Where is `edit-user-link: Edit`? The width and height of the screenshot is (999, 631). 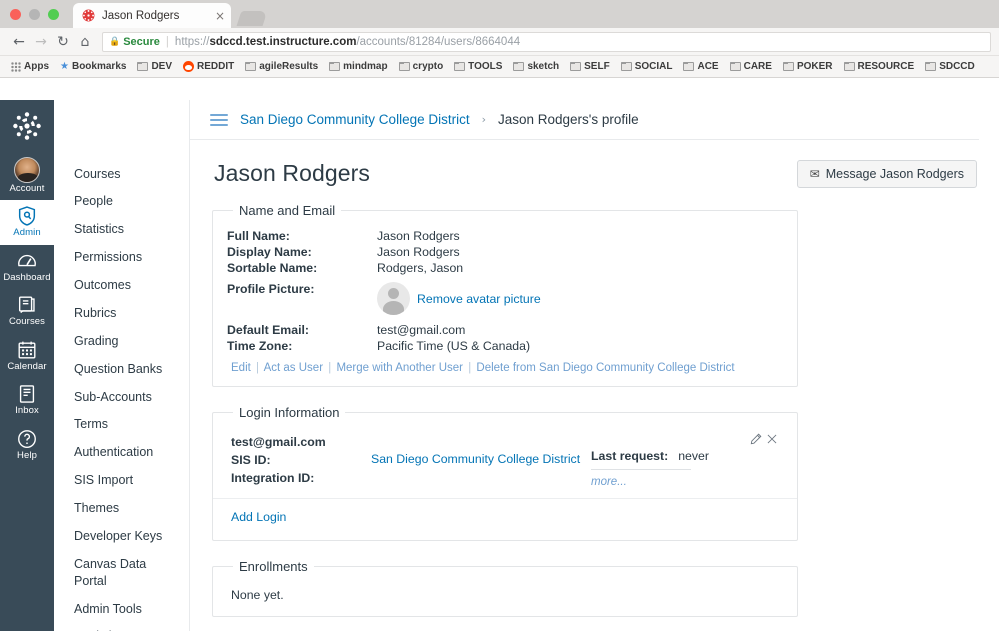 edit-user-link: Edit is located at coordinates (241, 368).